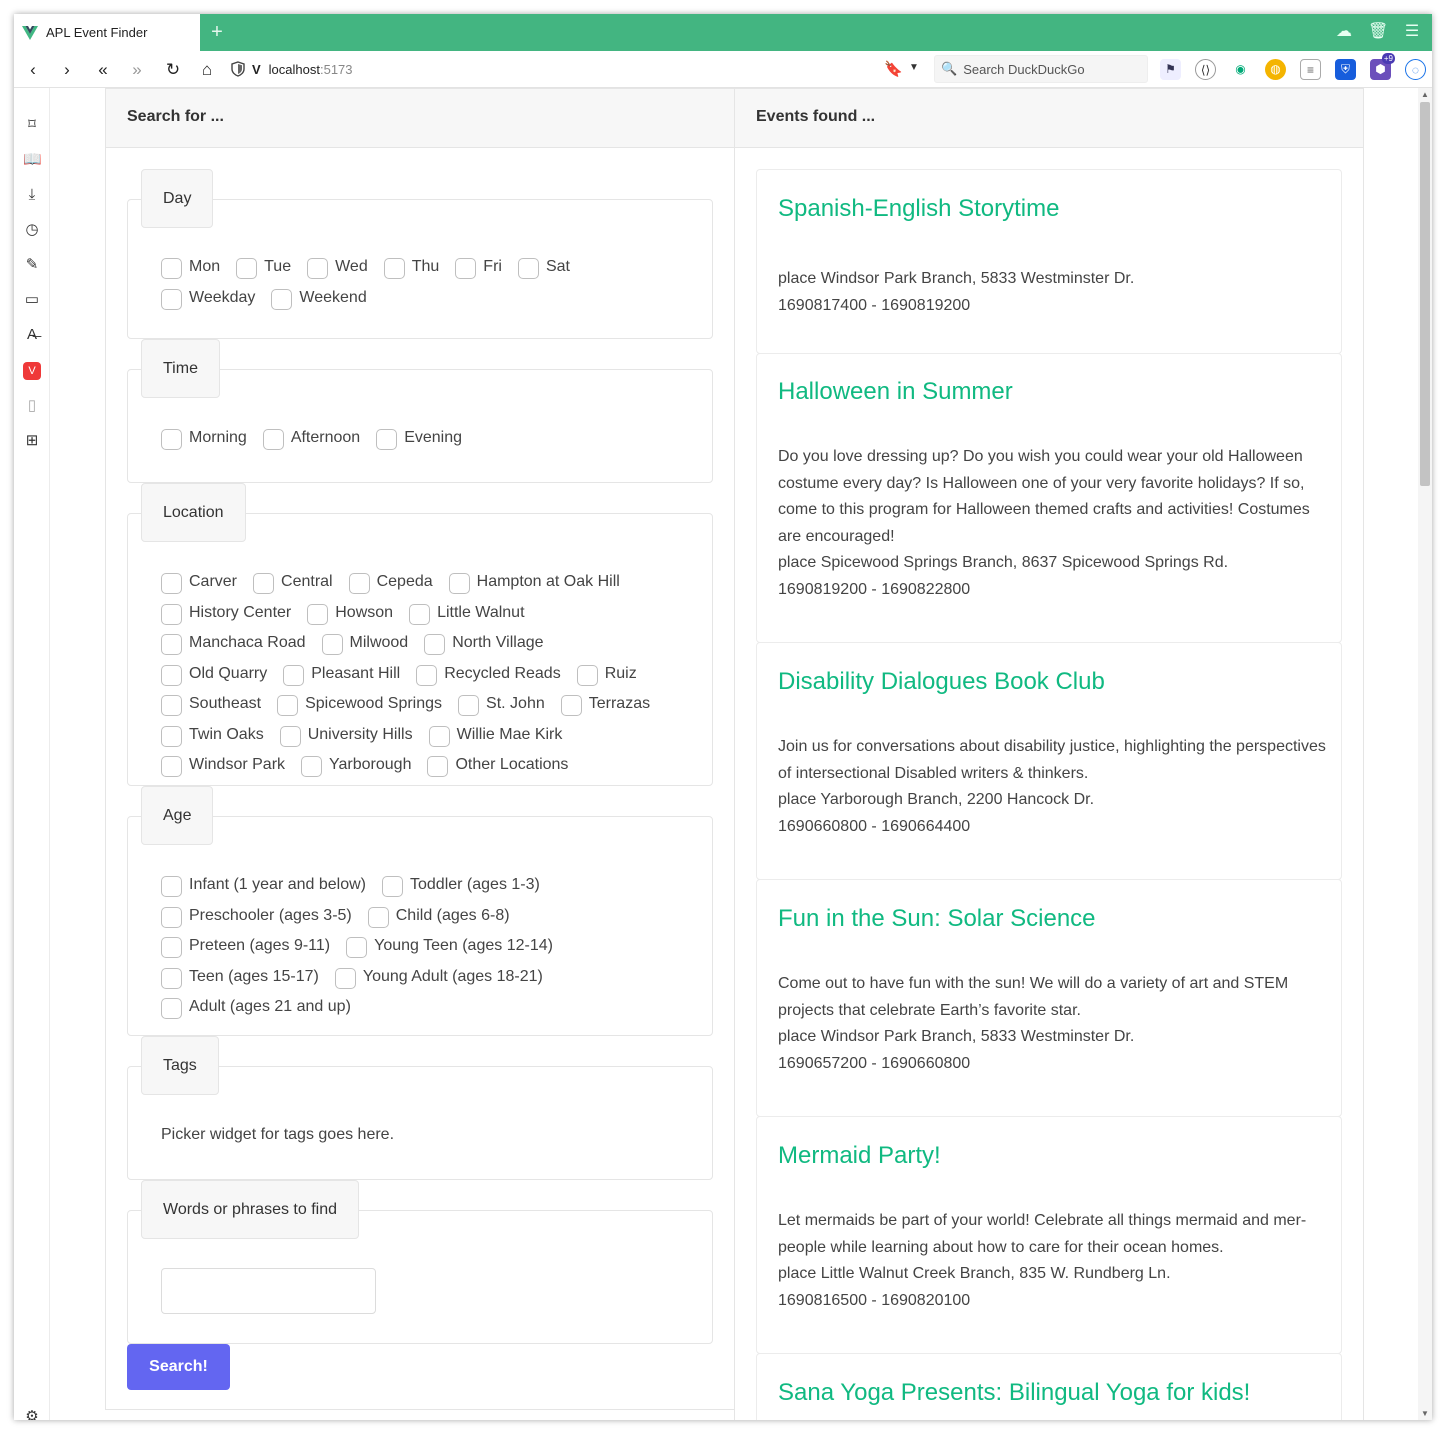  Describe the element at coordinates (895, 392) in the screenshot. I see `event-title: Halloween in Summer` at that location.